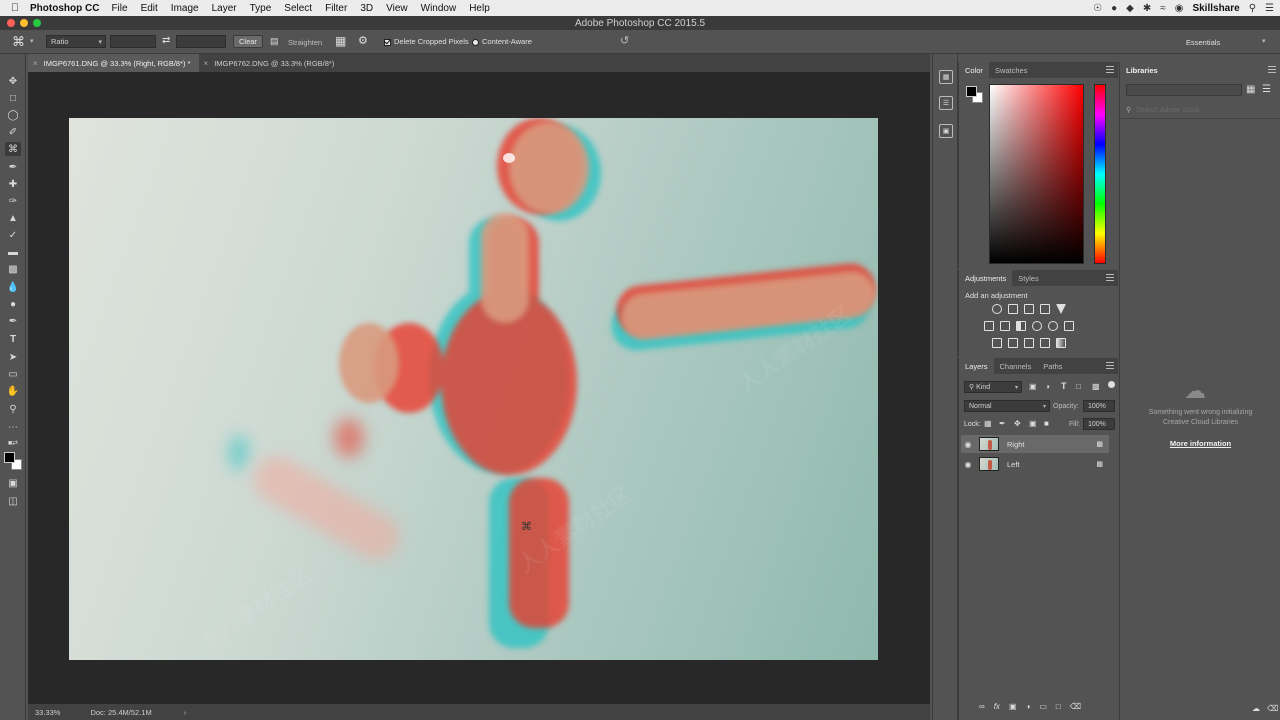 The height and width of the screenshot is (720, 1280). I want to click on marquee-tool-icon: □, so click(13, 98).